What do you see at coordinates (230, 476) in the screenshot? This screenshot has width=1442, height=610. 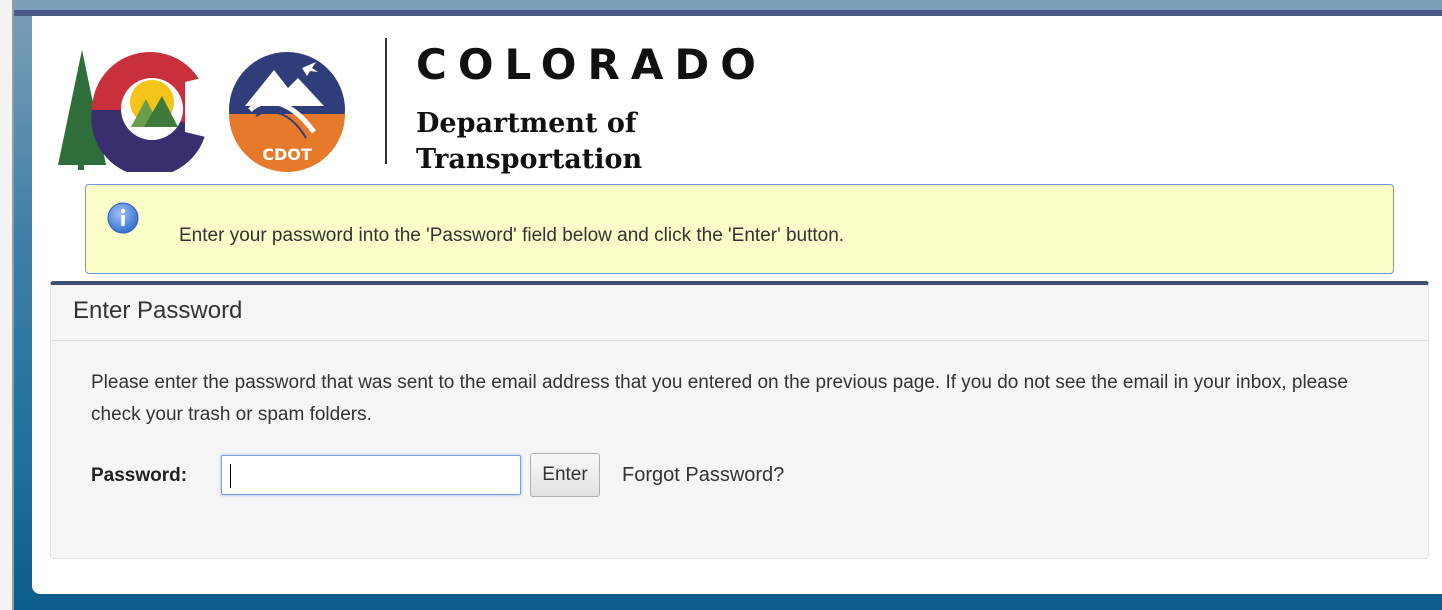 I see `text-cursor` at bounding box center [230, 476].